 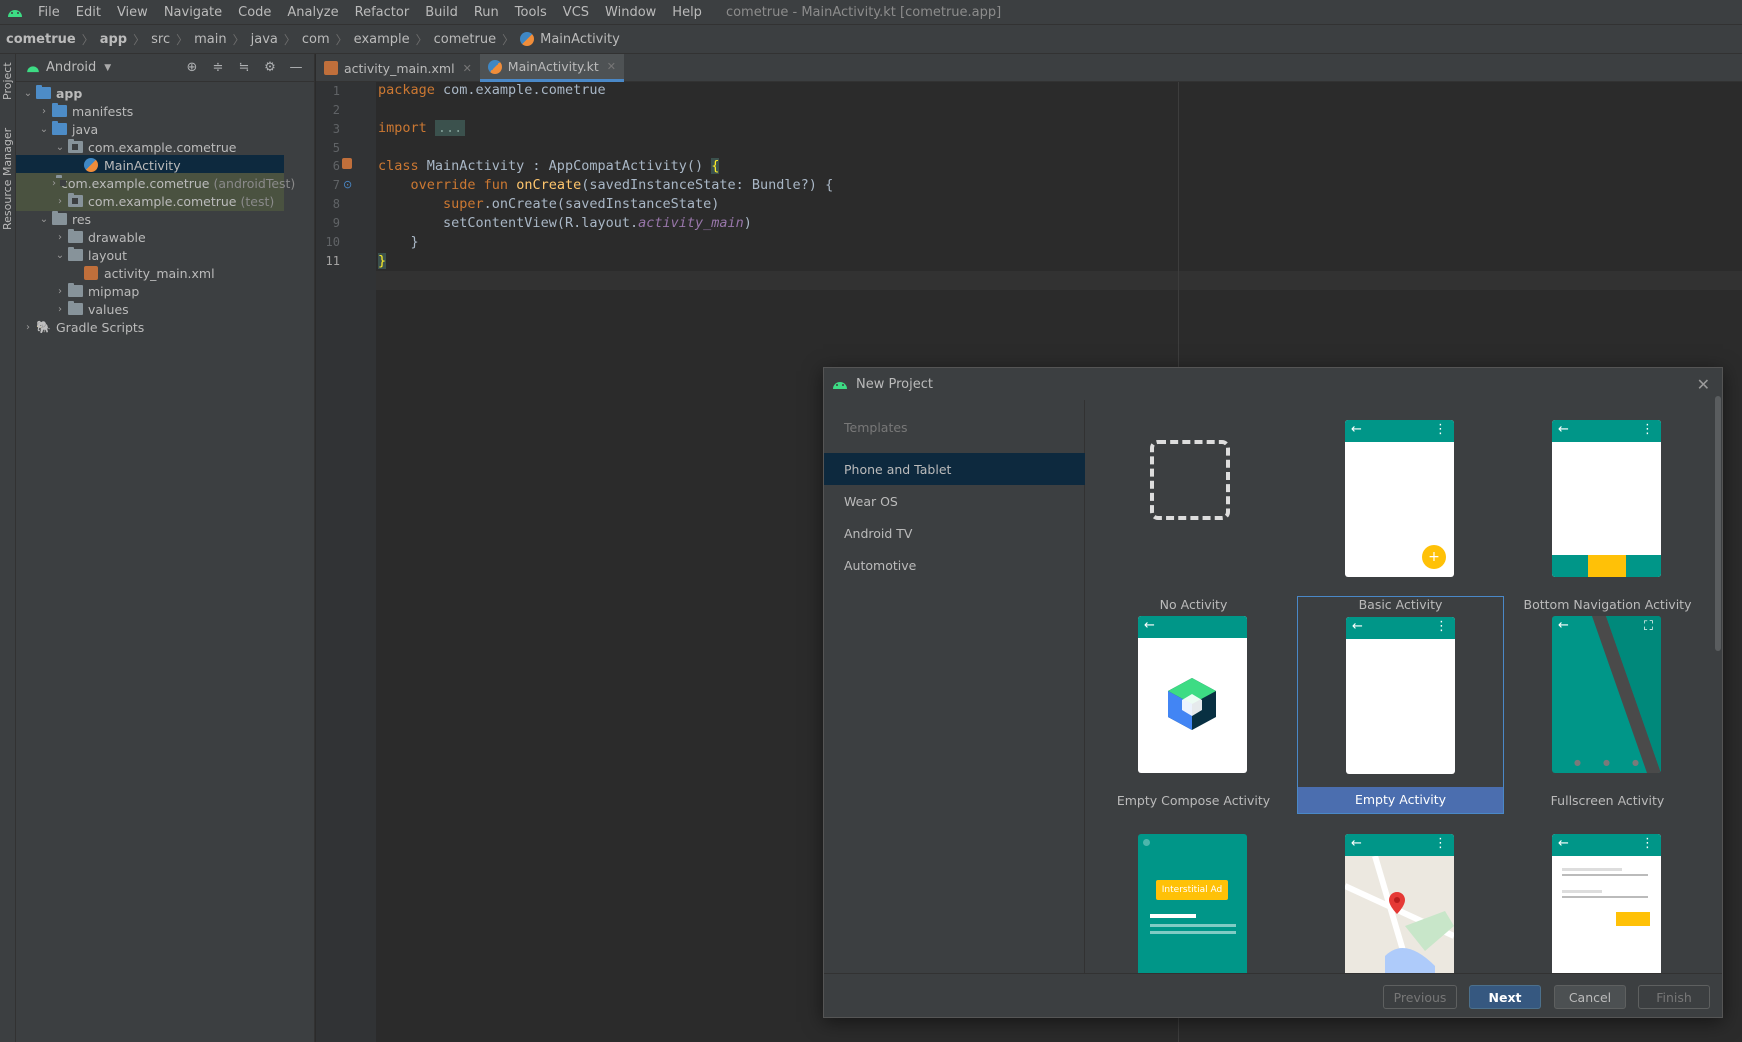 What do you see at coordinates (1193, 893) in the screenshot?
I see `template-interstitial-ad: Interstitial Ad` at bounding box center [1193, 893].